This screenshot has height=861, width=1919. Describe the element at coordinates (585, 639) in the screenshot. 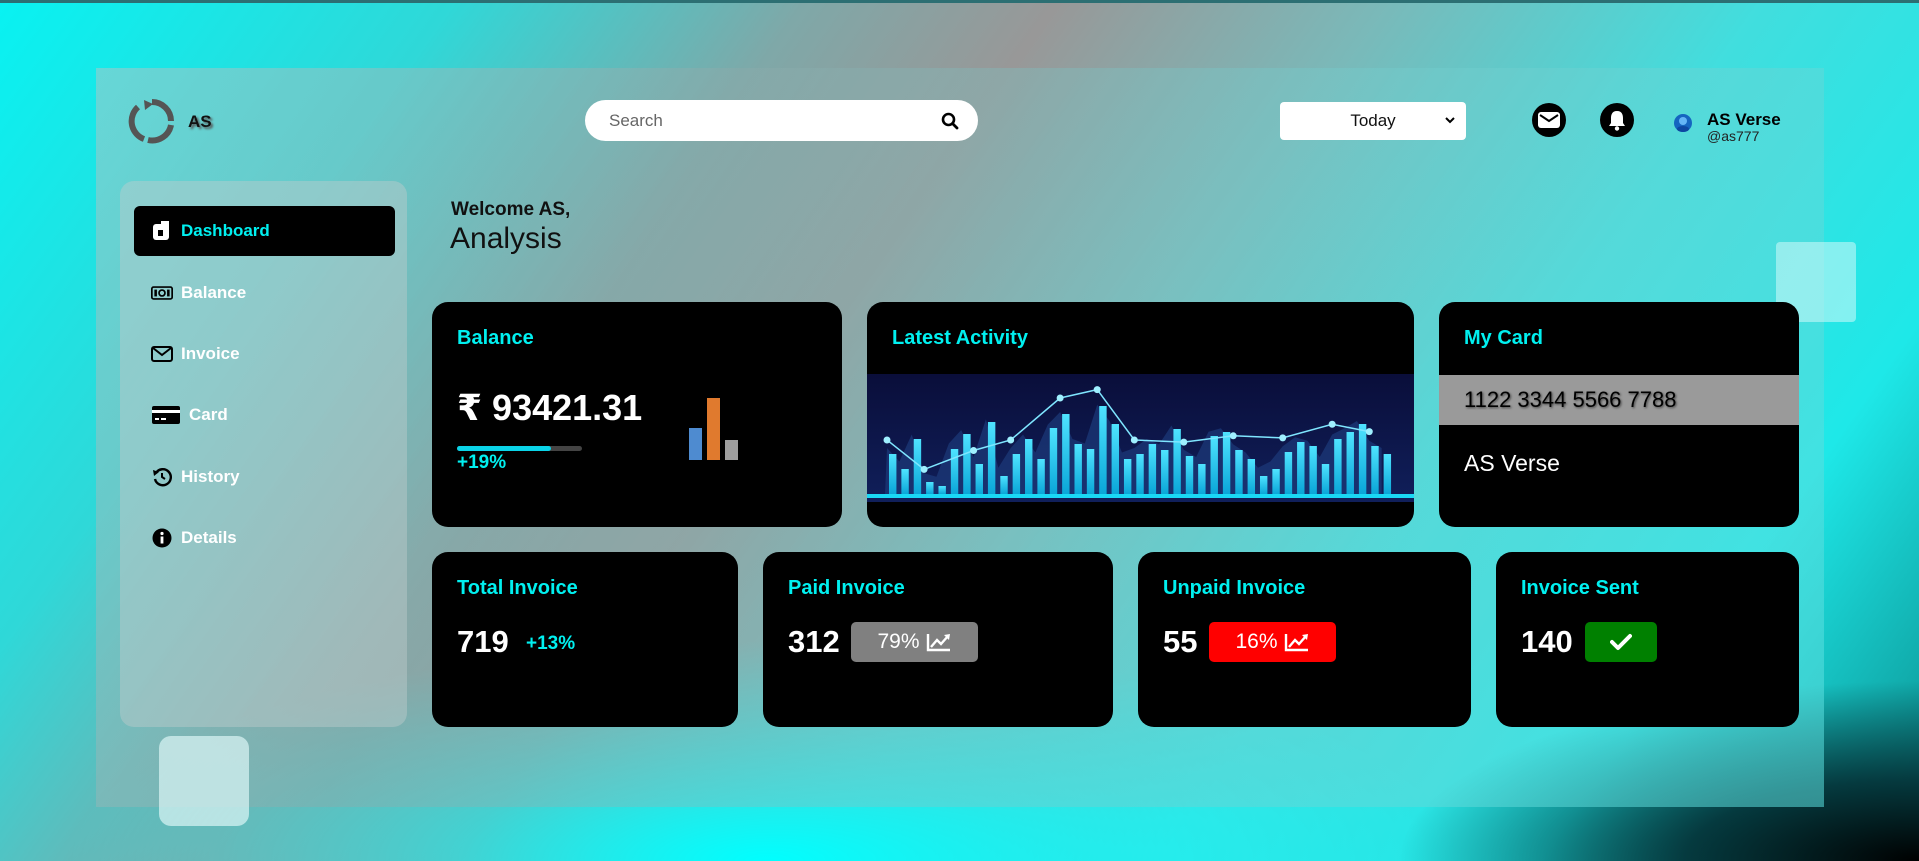

I see `total-invoice-card: Total Invoice 719 +13%` at that location.